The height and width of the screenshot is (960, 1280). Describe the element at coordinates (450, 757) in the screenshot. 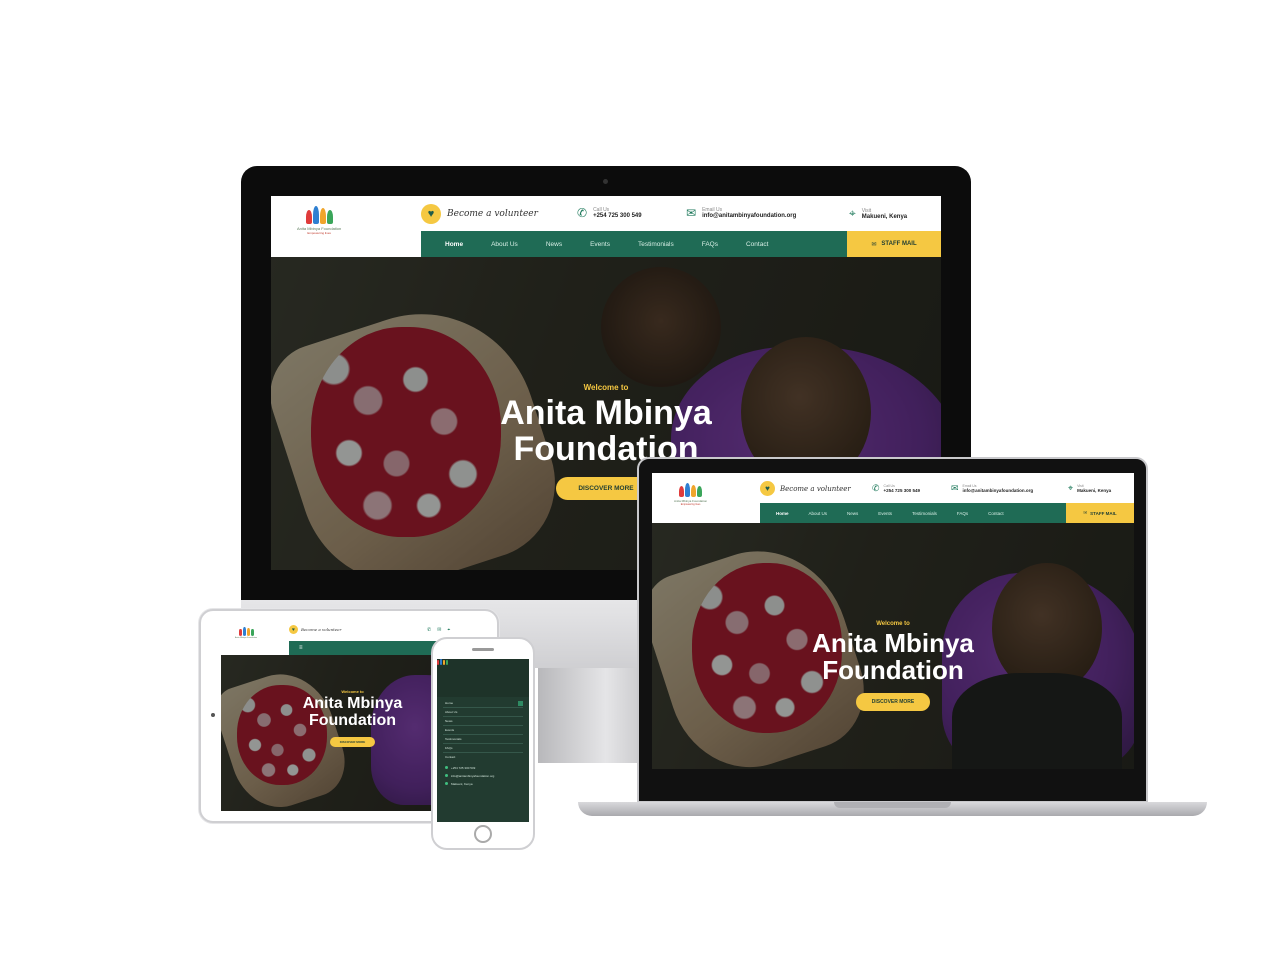

I see `phone-menu-contact: Contact` at that location.